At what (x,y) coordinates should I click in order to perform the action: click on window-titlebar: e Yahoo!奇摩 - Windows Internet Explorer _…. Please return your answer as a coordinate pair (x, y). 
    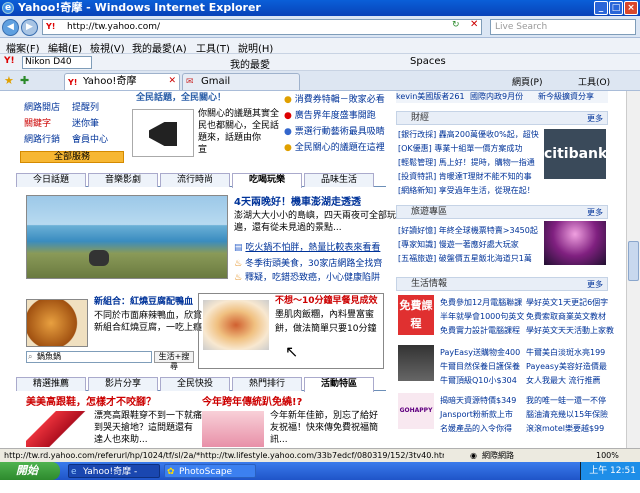
    Looking at the image, I should click on (320, 8).